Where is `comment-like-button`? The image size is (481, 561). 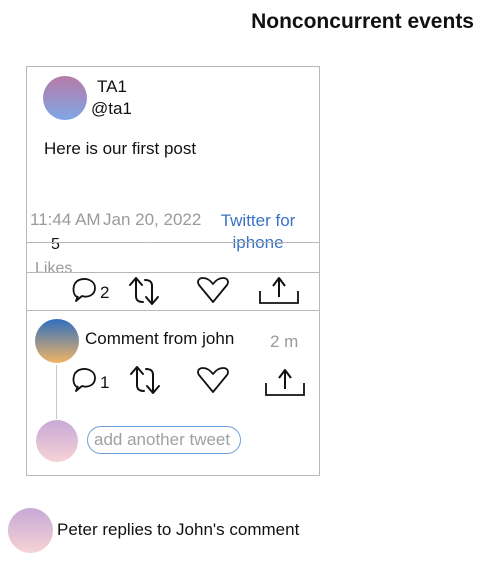
comment-like-button is located at coordinates (213, 380).